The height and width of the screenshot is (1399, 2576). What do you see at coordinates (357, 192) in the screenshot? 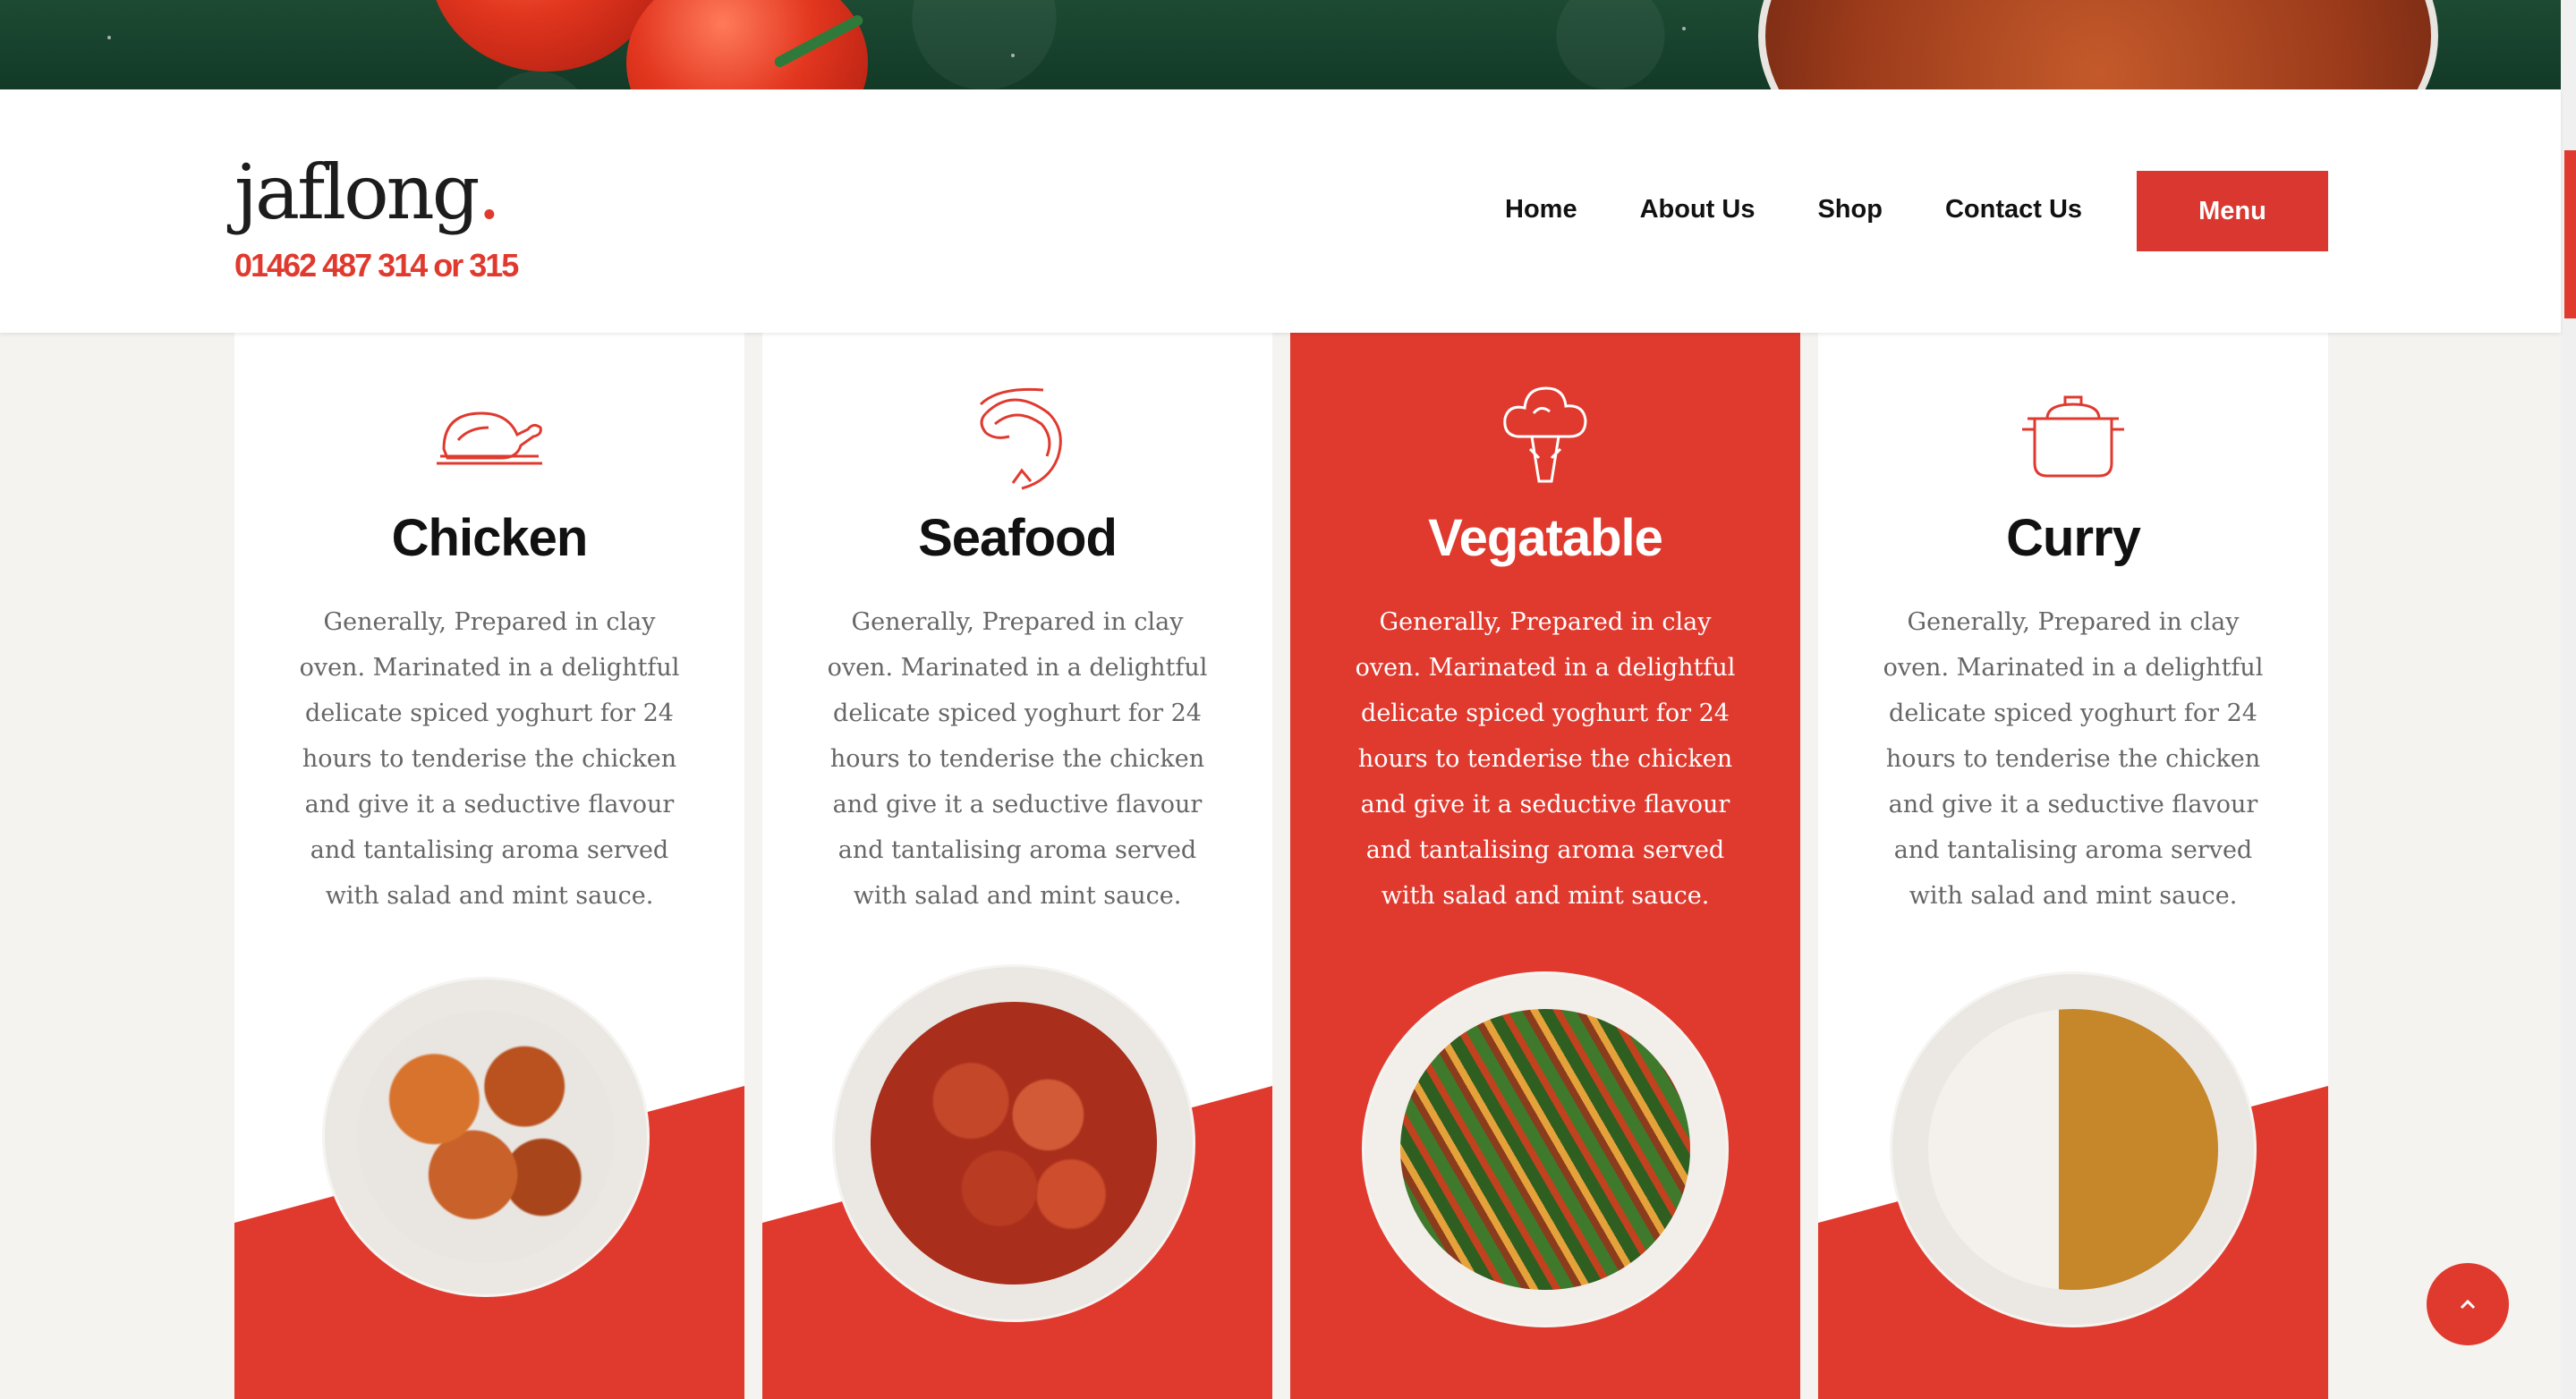
I see `logo-text: jaflong` at bounding box center [357, 192].